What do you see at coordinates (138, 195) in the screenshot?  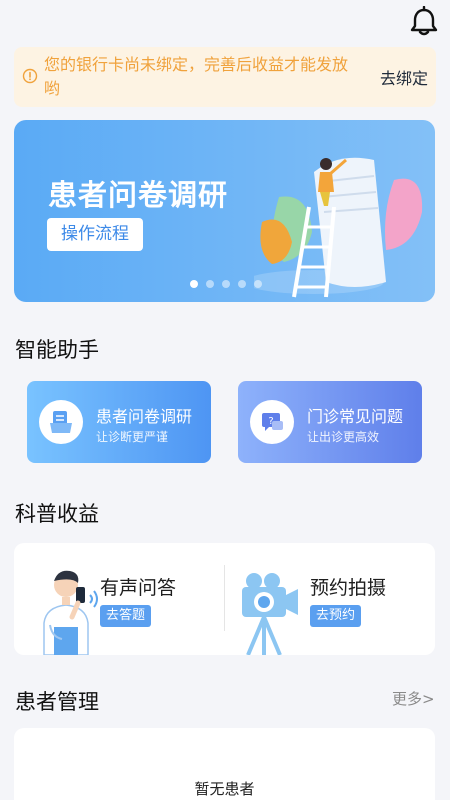 I see `banner-title: 患者问卷调研` at bounding box center [138, 195].